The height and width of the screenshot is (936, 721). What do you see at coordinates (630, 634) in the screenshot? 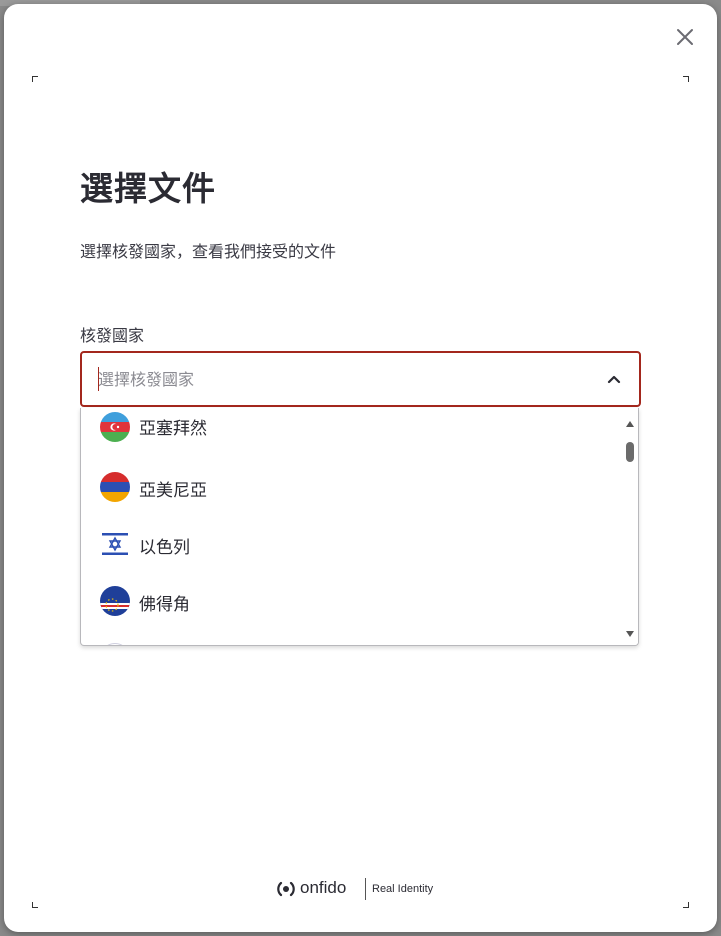
I see `scroll-down-arrow-icon` at bounding box center [630, 634].